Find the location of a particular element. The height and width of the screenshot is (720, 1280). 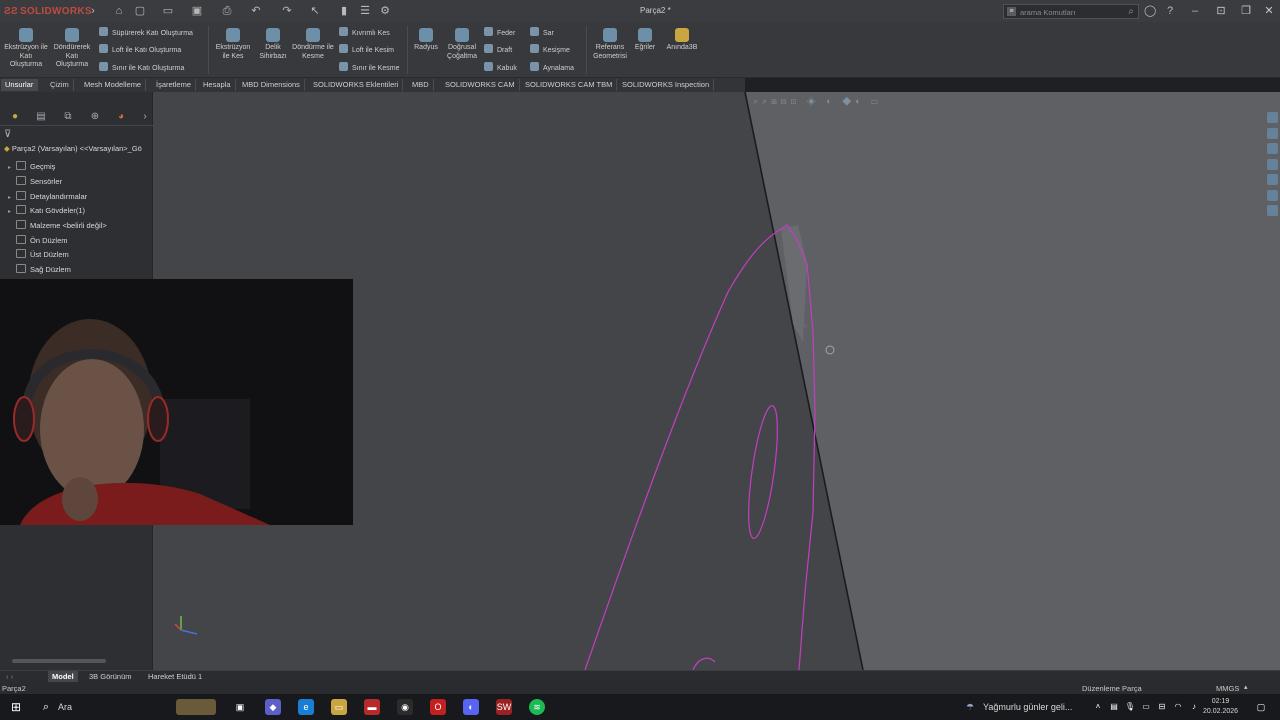

extrude-boss-button: Ekstrüzyon ile Katı Oluşturma is located at coordinates (26, 49).